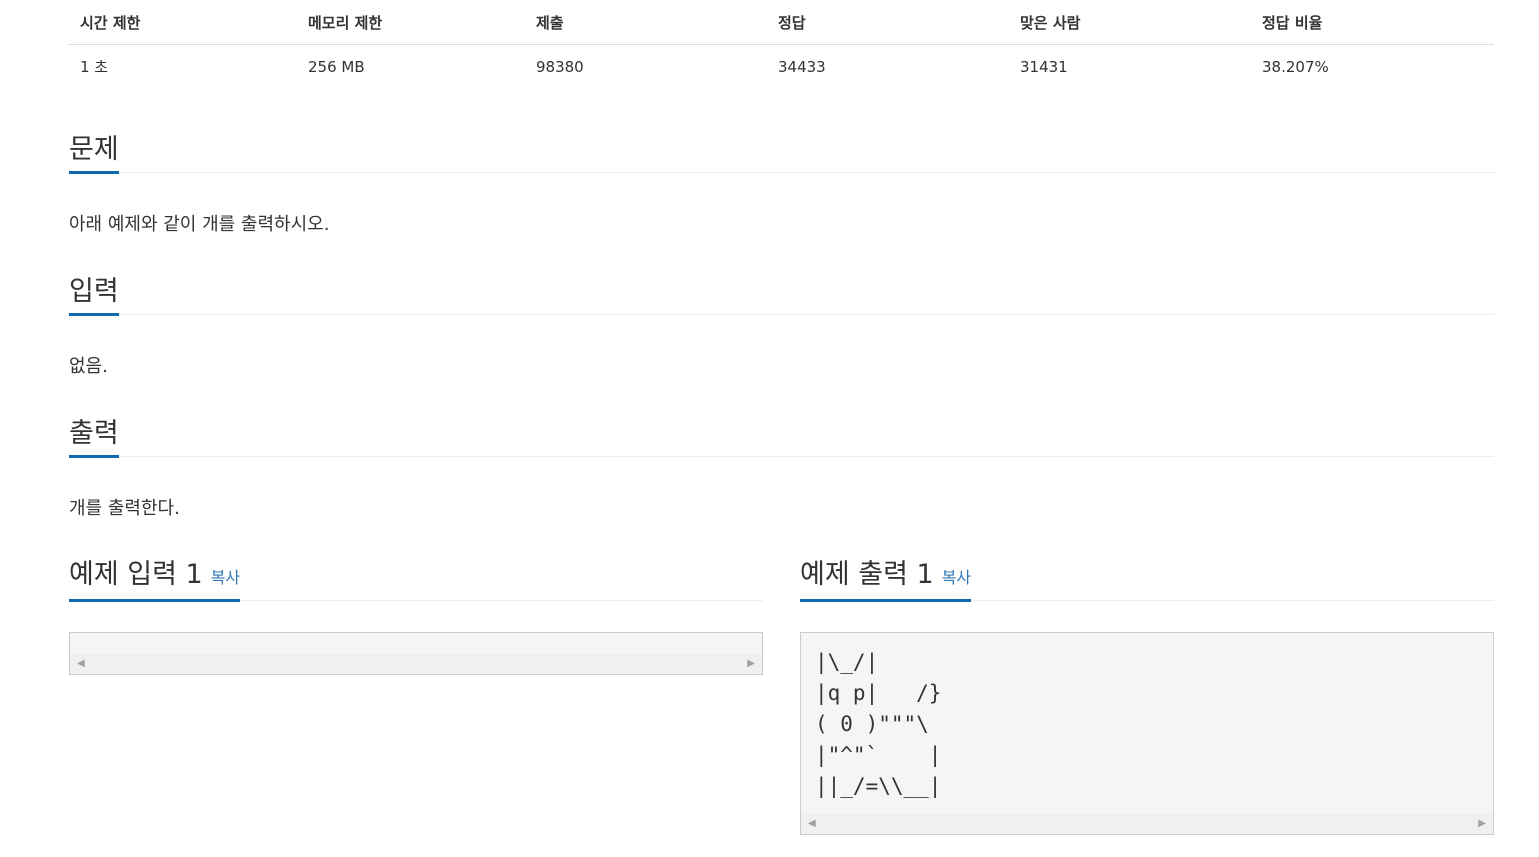  Describe the element at coordinates (1147, 824) in the screenshot. I see `sample-output-scrollbar: ◀ ▶` at that location.